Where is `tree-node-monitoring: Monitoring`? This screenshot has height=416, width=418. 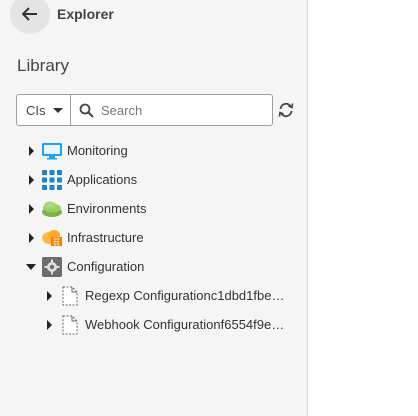
tree-node-monitoring: Monitoring is located at coordinates (77, 150).